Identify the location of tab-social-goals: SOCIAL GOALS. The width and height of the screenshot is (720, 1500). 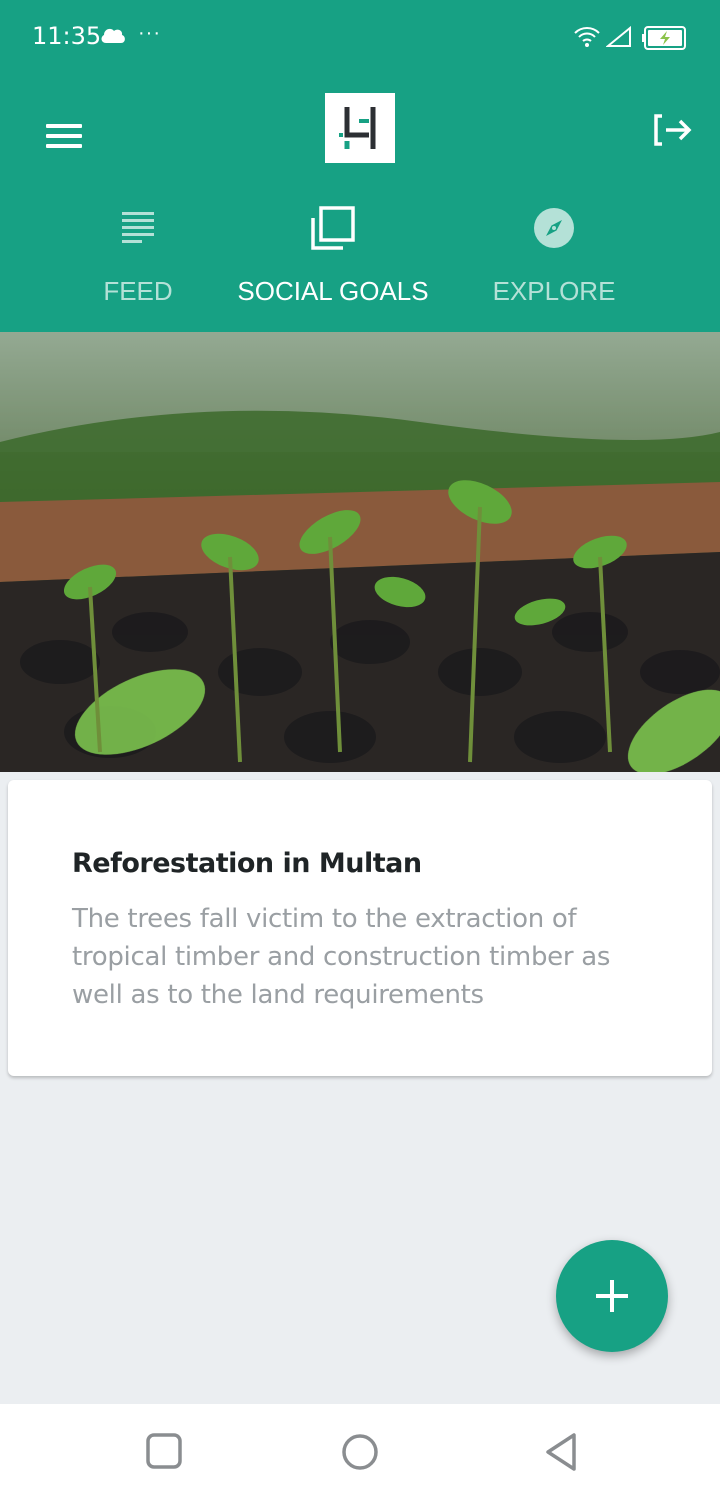
(333, 264).